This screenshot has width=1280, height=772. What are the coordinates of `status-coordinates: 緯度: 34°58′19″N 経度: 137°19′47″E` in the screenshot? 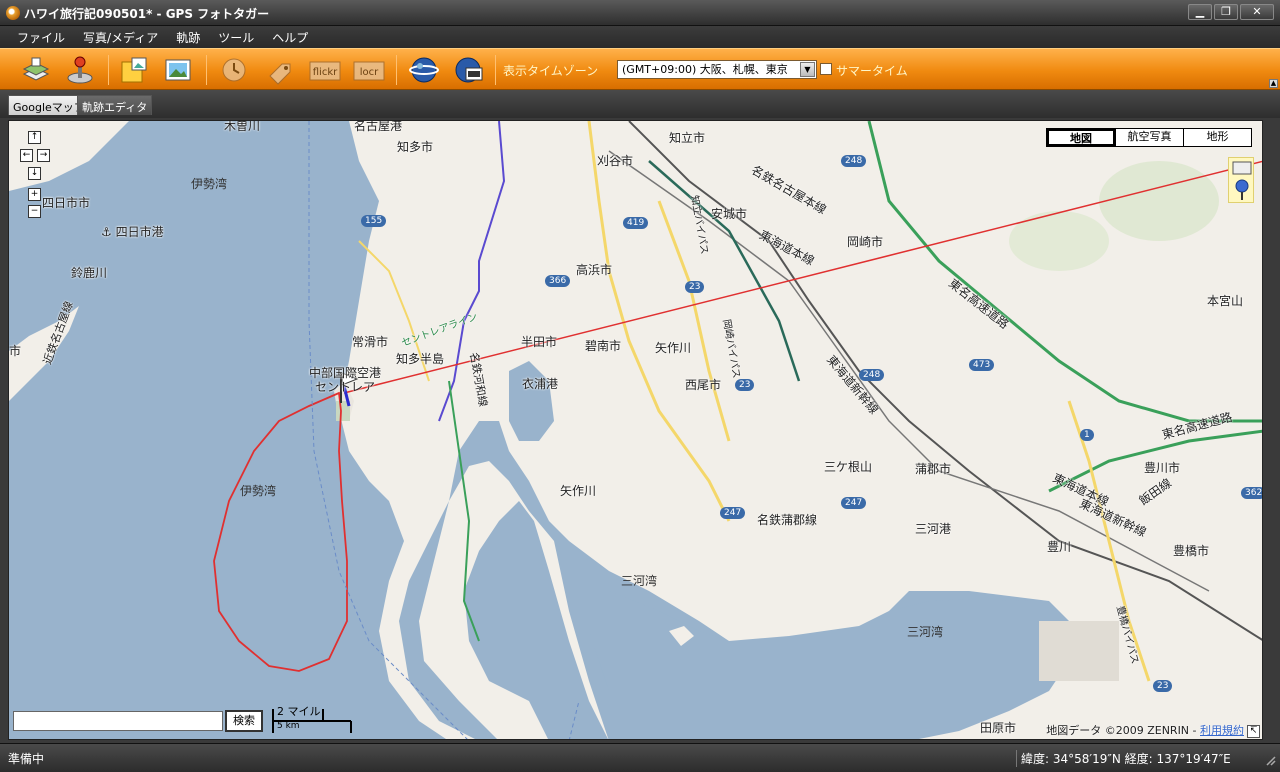 It's located at (1123, 758).